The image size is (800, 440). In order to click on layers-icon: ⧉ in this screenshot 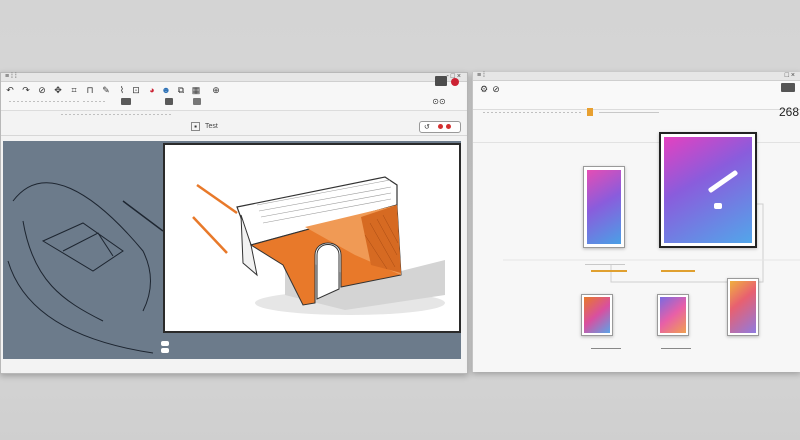, I will do `click(181, 90)`.